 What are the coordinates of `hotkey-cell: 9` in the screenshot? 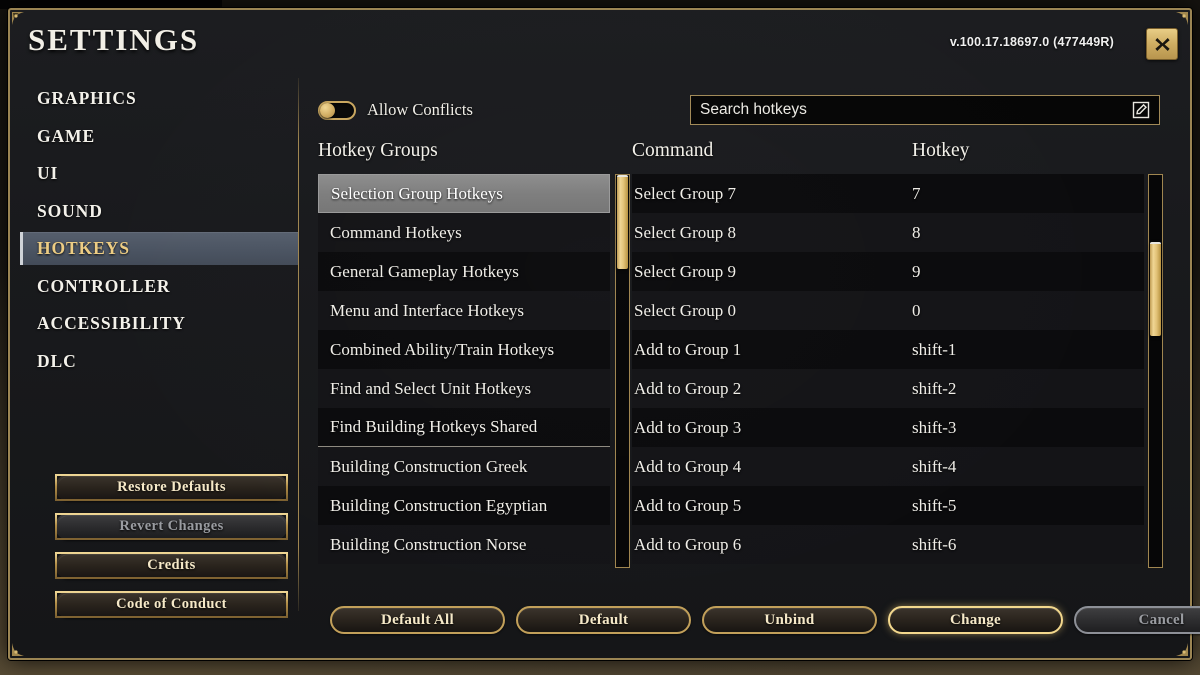 It's located at (916, 271).